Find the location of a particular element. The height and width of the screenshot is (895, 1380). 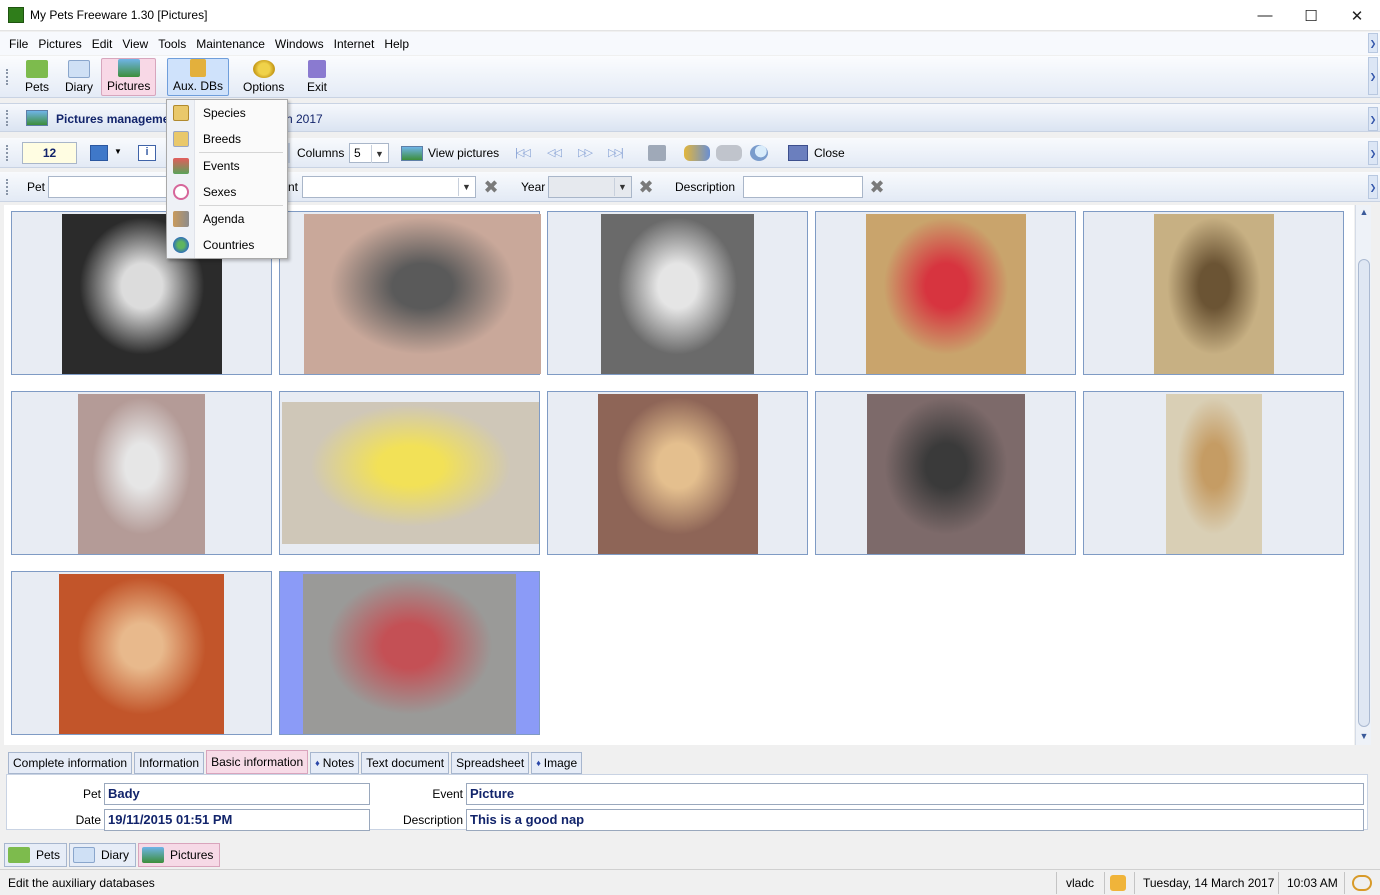

menu-view: View is located at coordinates (135, 44).